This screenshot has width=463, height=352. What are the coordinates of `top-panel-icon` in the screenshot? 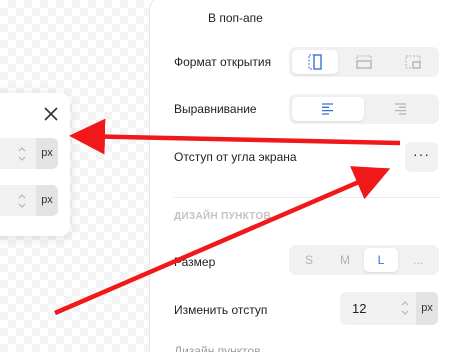 It's located at (364, 62).